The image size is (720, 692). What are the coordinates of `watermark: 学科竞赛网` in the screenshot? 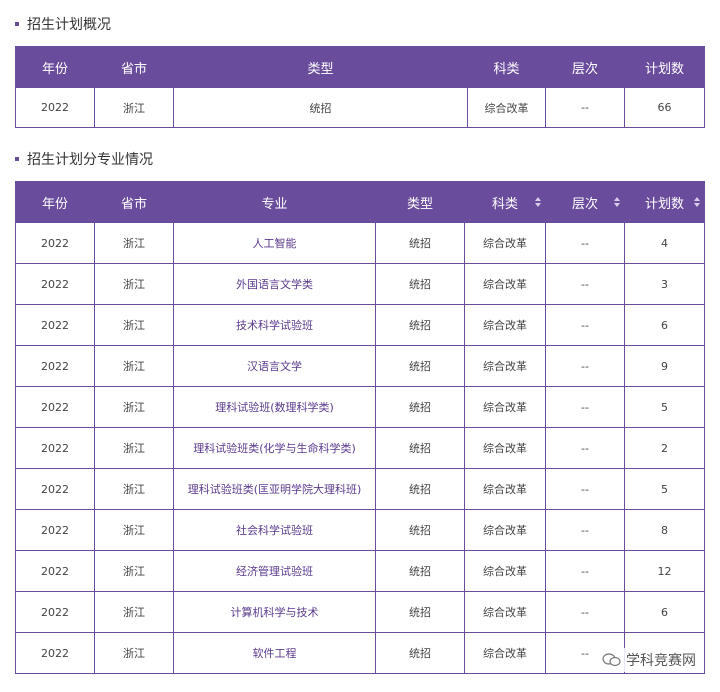 It's located at (649, 660).